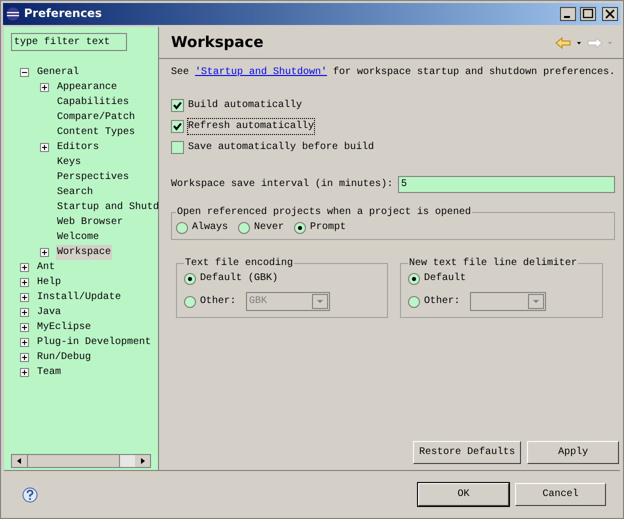  What do you see at coordinates (210, 227) in the screenshot?
I see `radio-label: Always` at bounding box center [210, 227].